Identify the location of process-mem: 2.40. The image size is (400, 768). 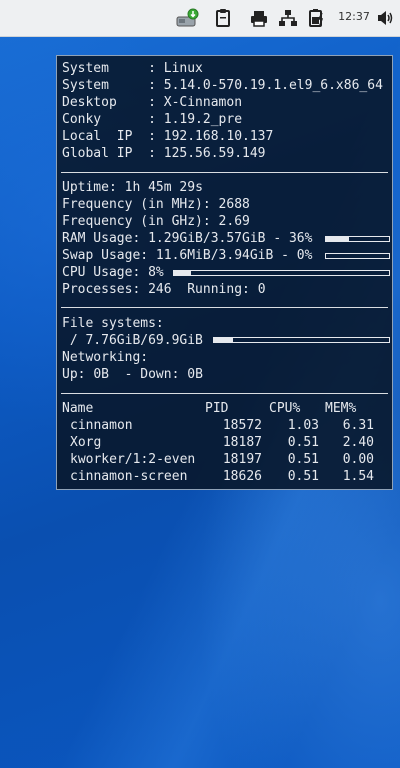
(358, 442).